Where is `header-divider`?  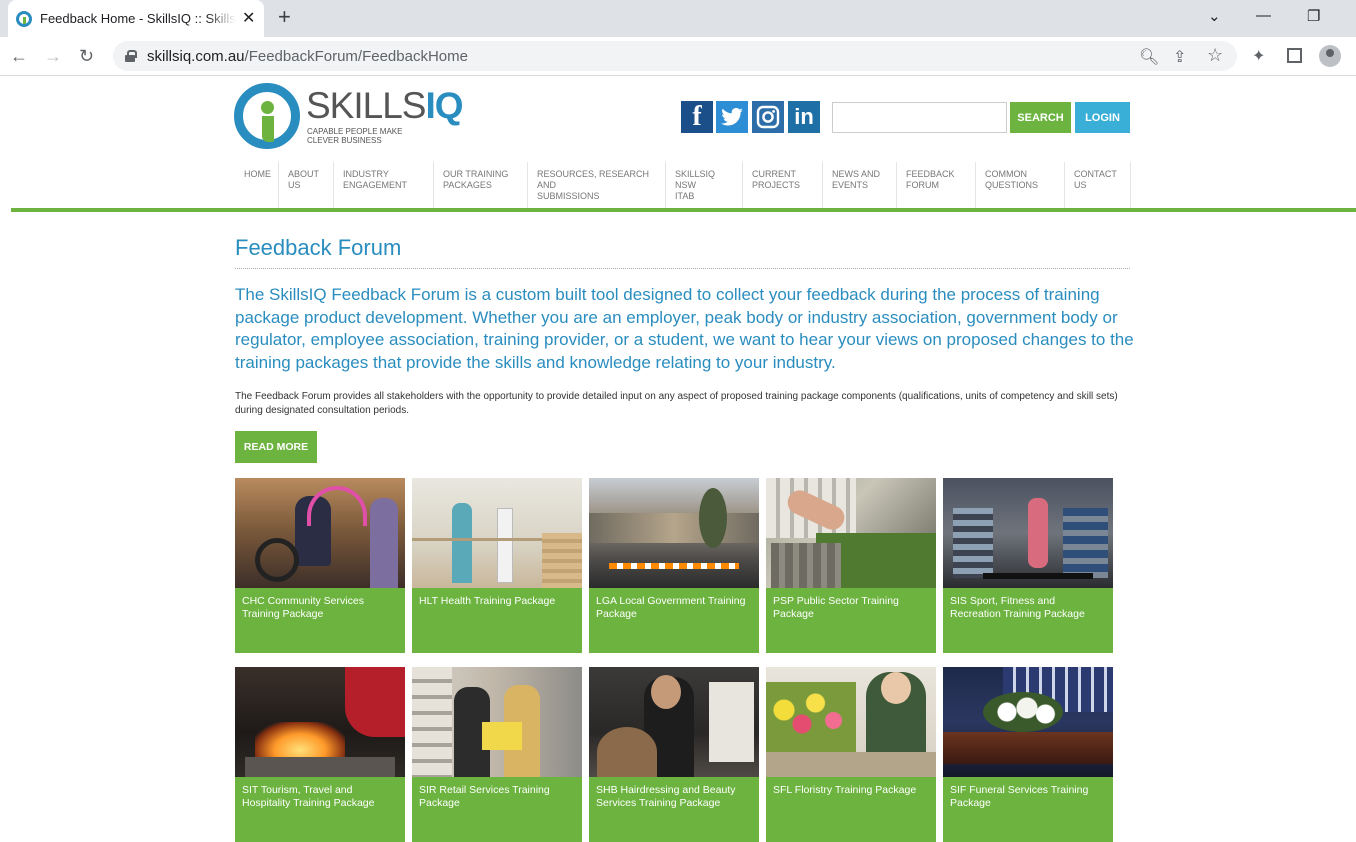 header-divider is located at coordinates (683, 210).